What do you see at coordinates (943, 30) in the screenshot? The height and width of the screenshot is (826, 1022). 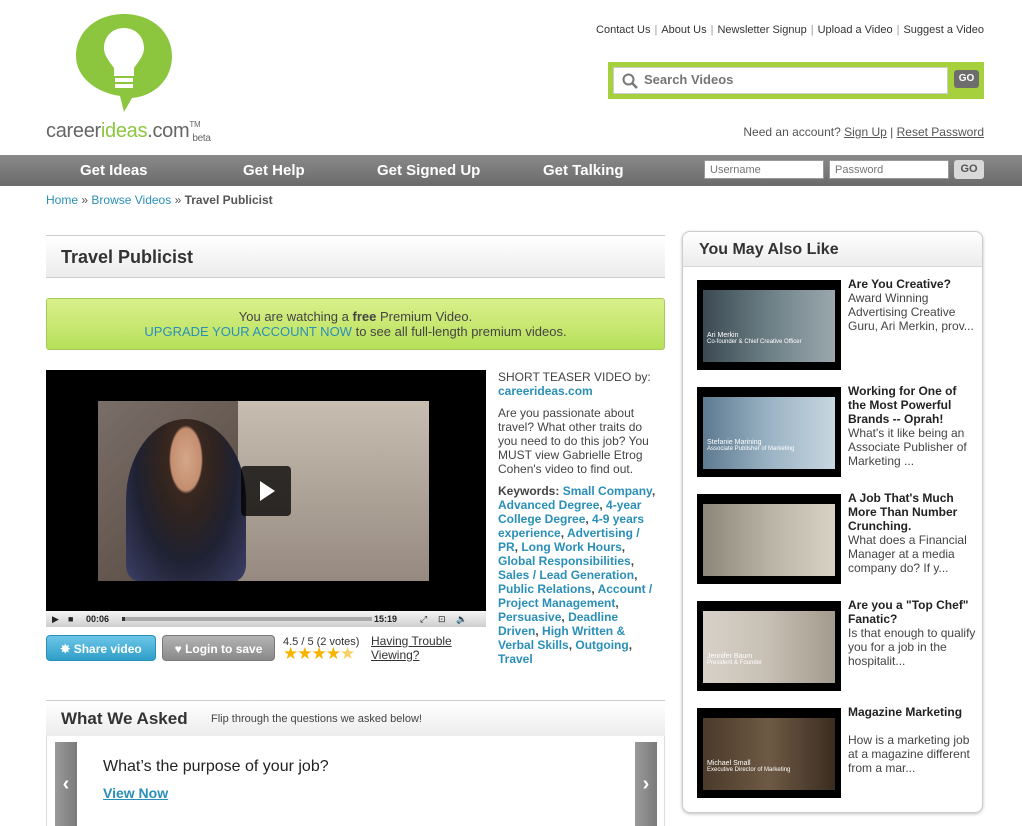 I see `suggest-video-link: Suggest a Video` at bounding box center [943, 30].